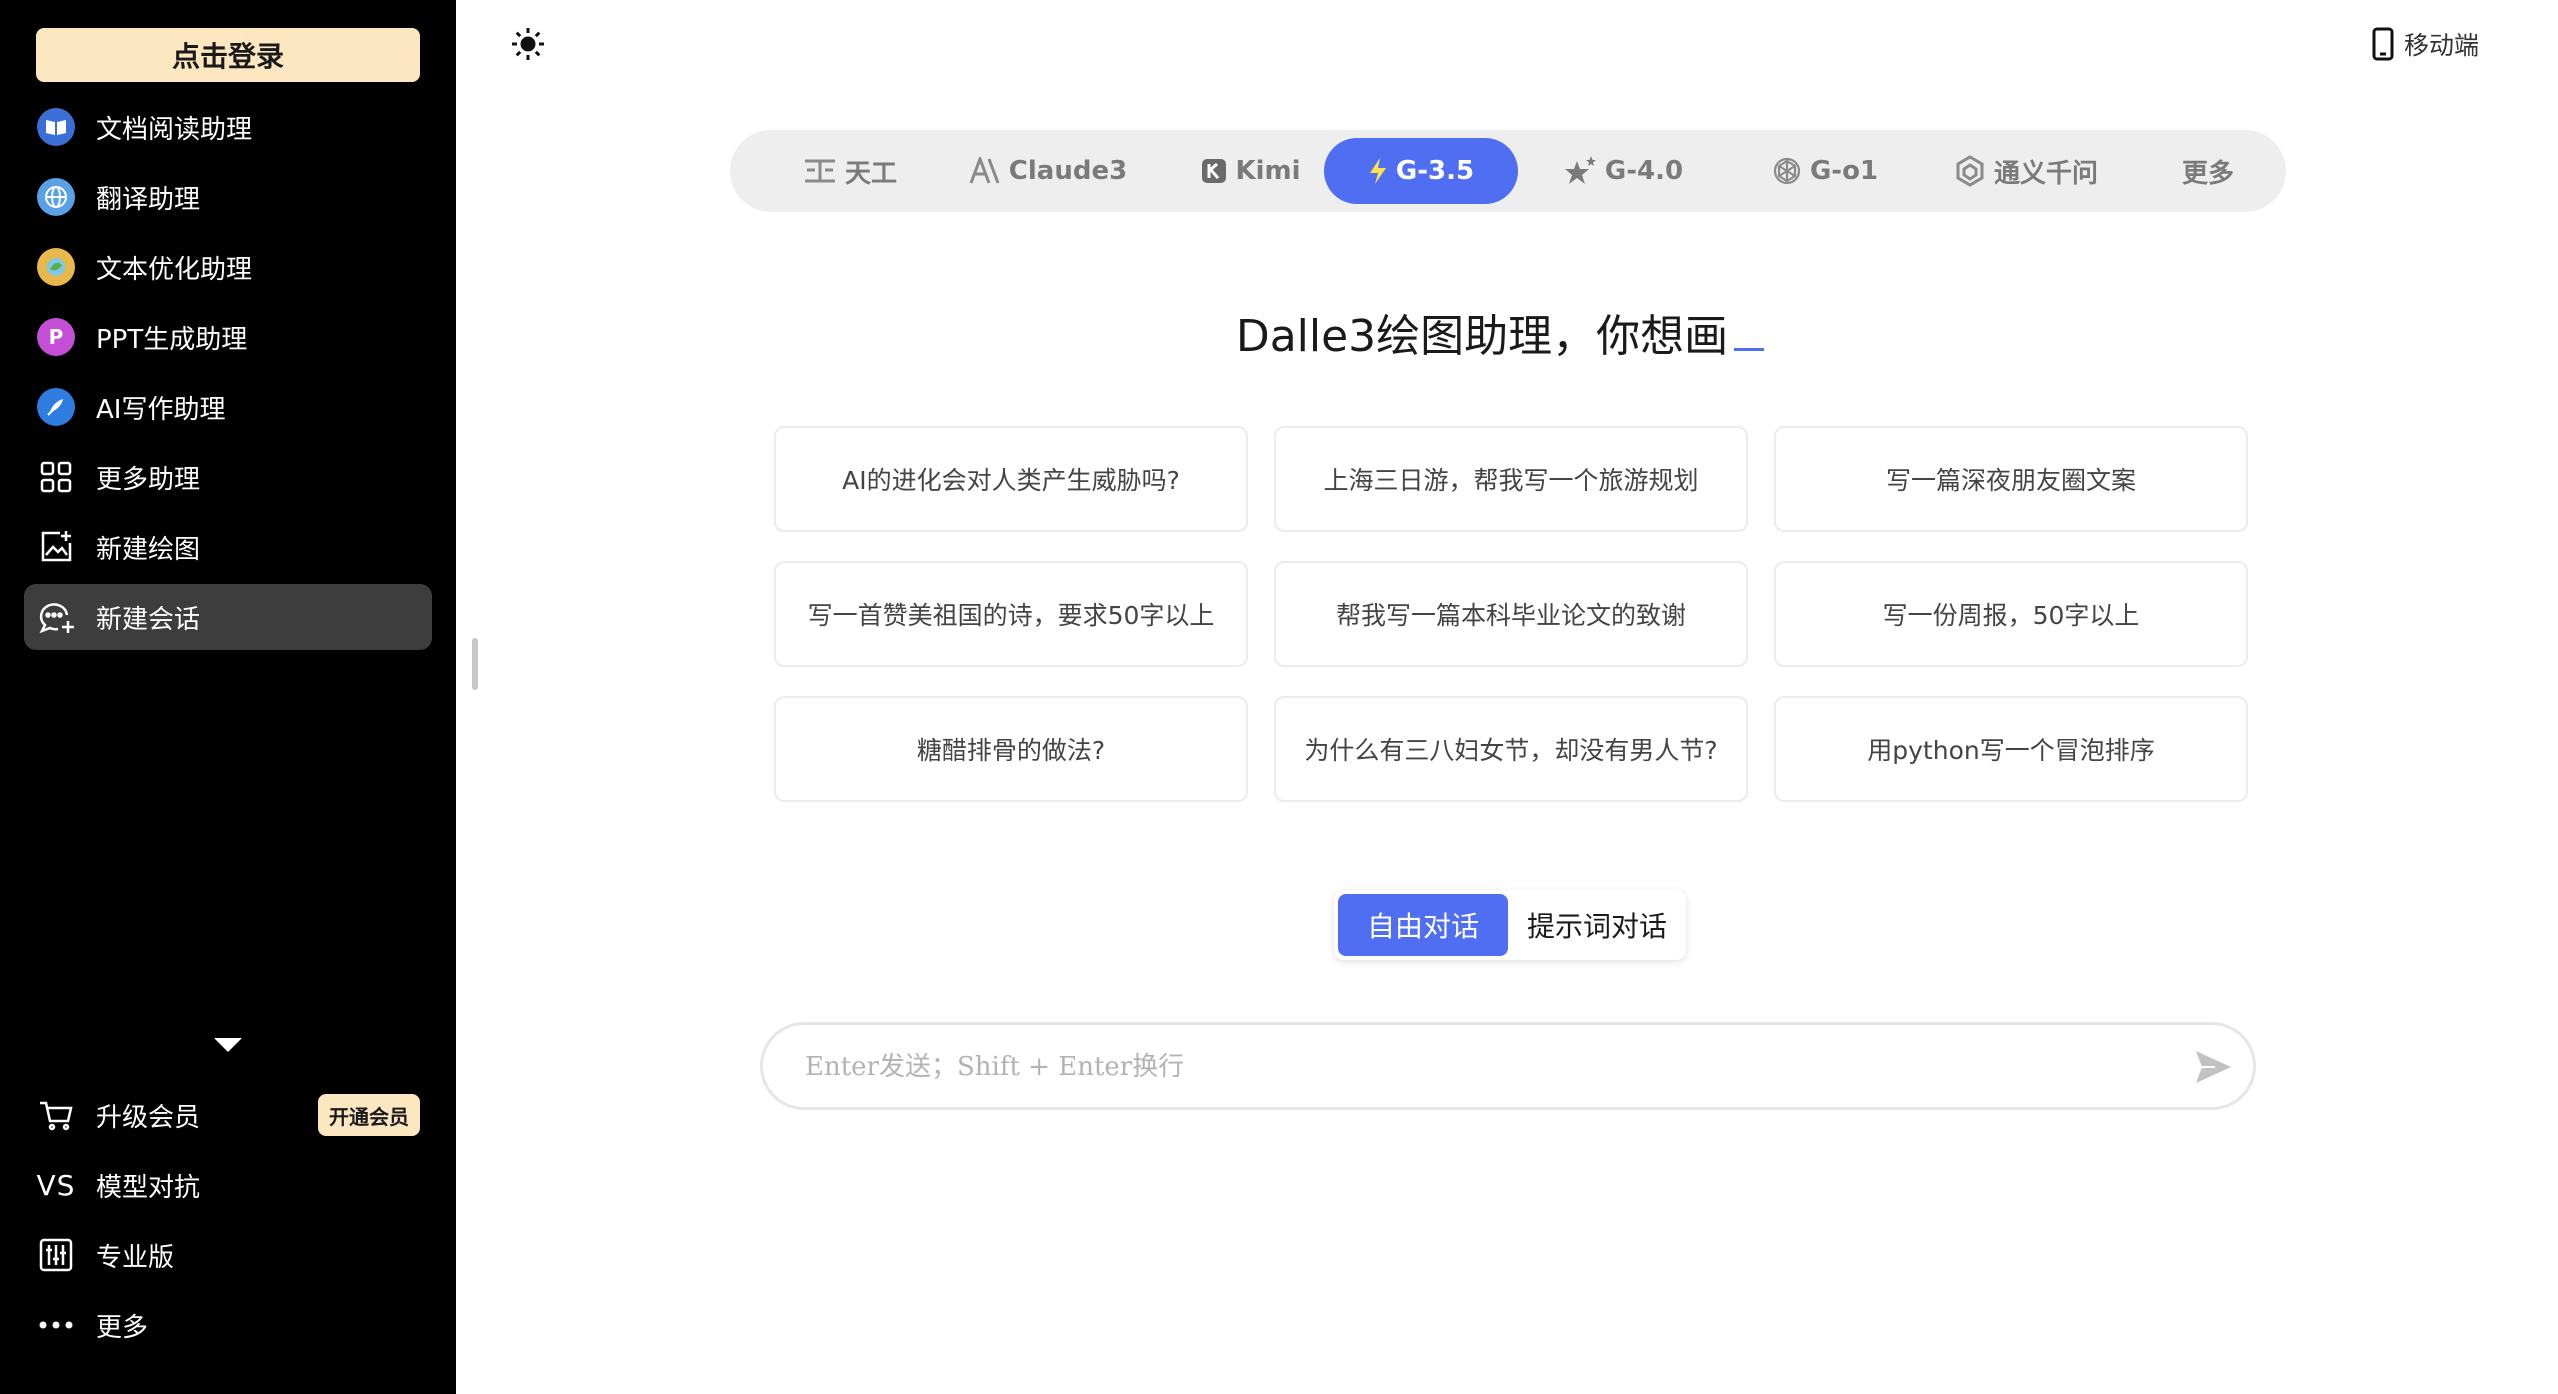  Describe the element at coordinates (1970, 171) in the screenshot. I see `tongyi-icon` at that location.